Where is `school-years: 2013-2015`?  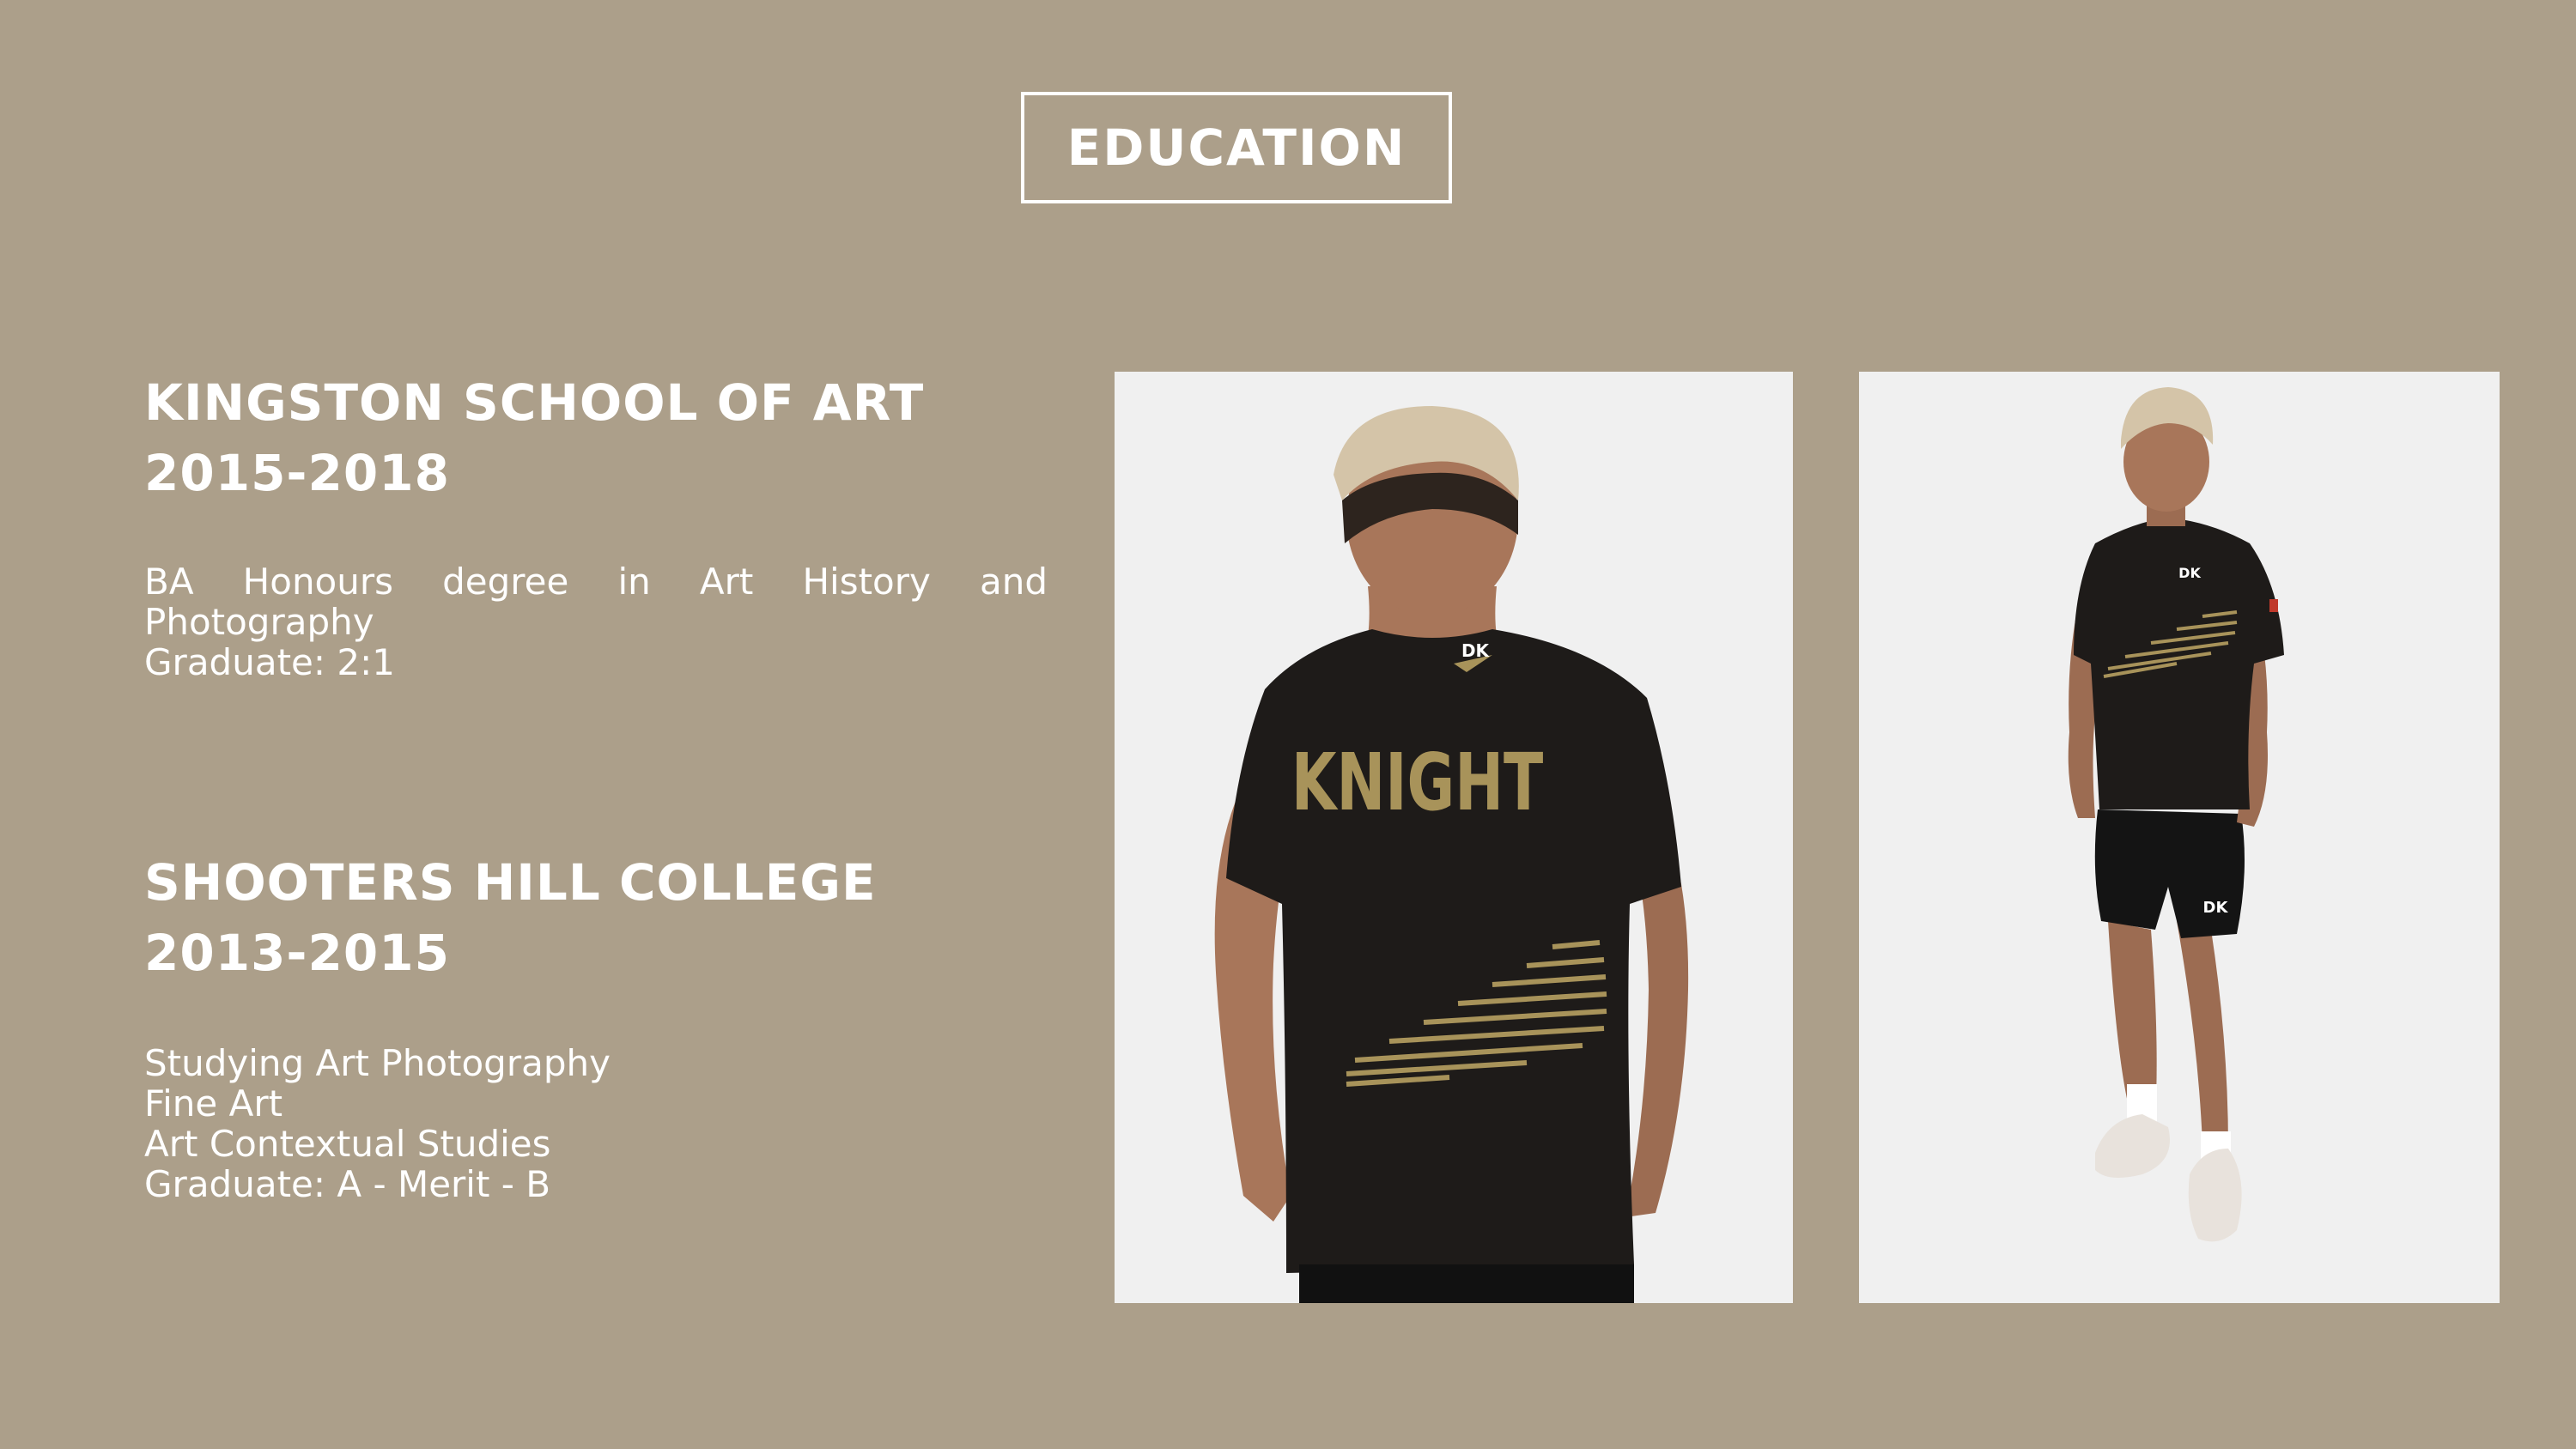 school-years: 2013-2015 is located at coordinates (297, 953).